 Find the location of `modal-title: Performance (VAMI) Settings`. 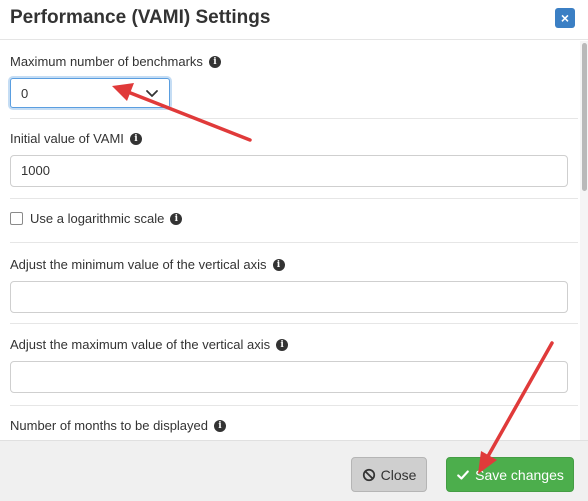

modal-title: Performance (VAMI) Settings is located at coordinates (140, 17).